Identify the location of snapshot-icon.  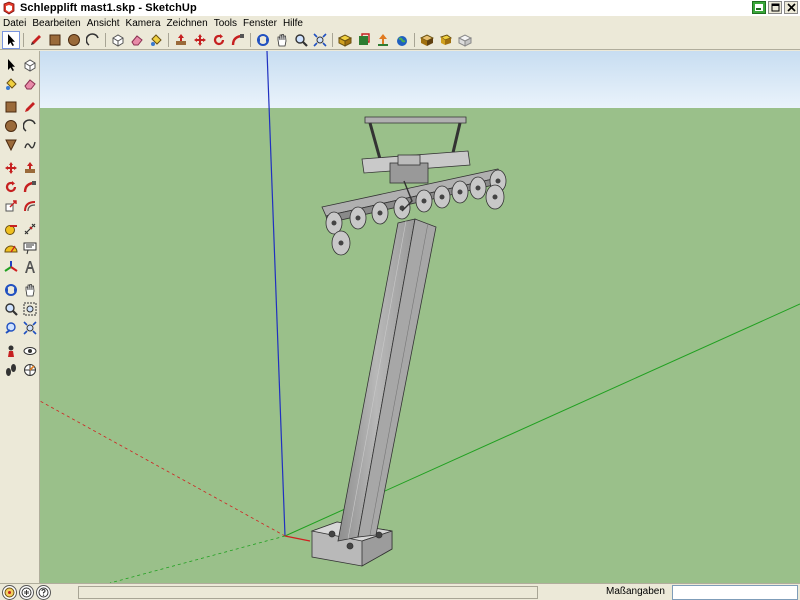
(446, 40).